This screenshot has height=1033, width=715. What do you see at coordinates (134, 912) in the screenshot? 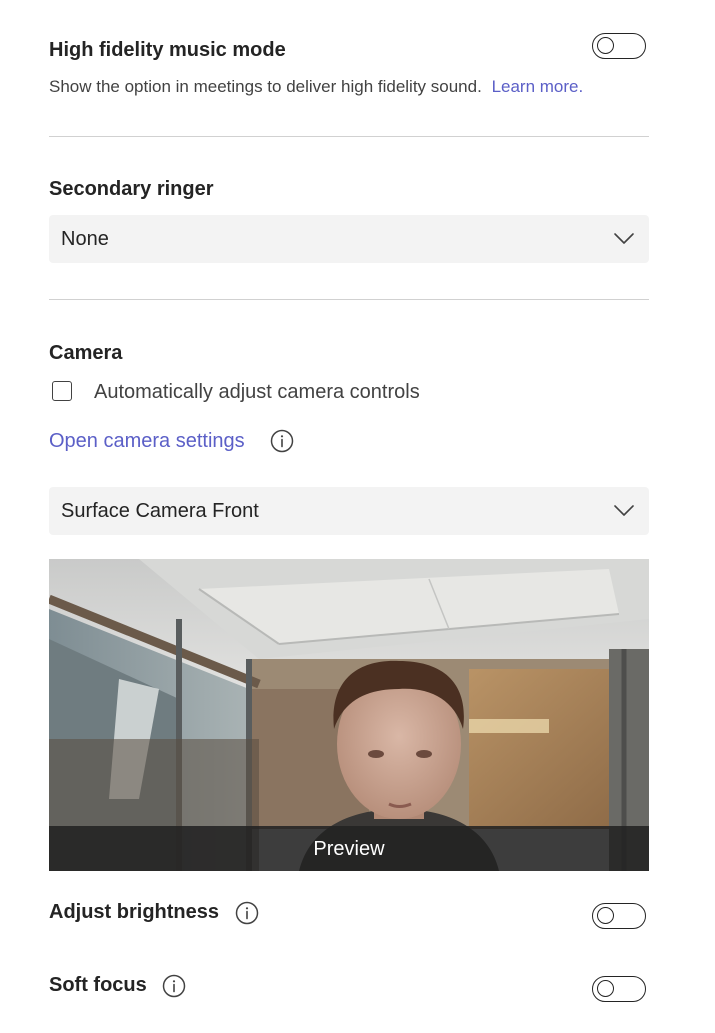
I see `adjust-brightness-title: Adjust brightness` at bounding box center [134, 912].